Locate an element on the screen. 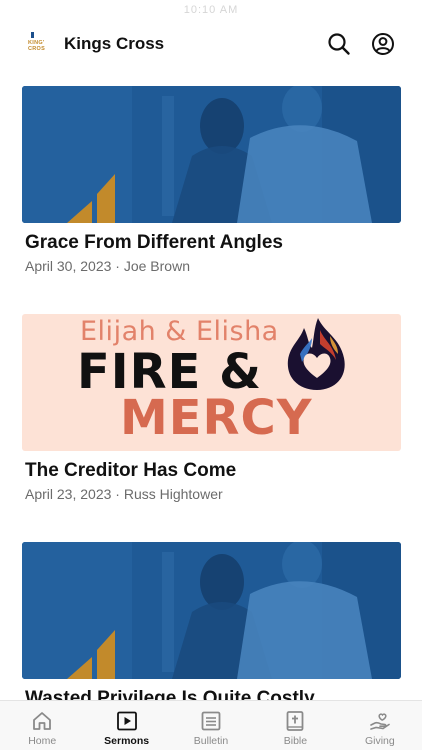 This screenshot has width=422, height=750. tab-giving: Giving is located at coordinates (380, 725).